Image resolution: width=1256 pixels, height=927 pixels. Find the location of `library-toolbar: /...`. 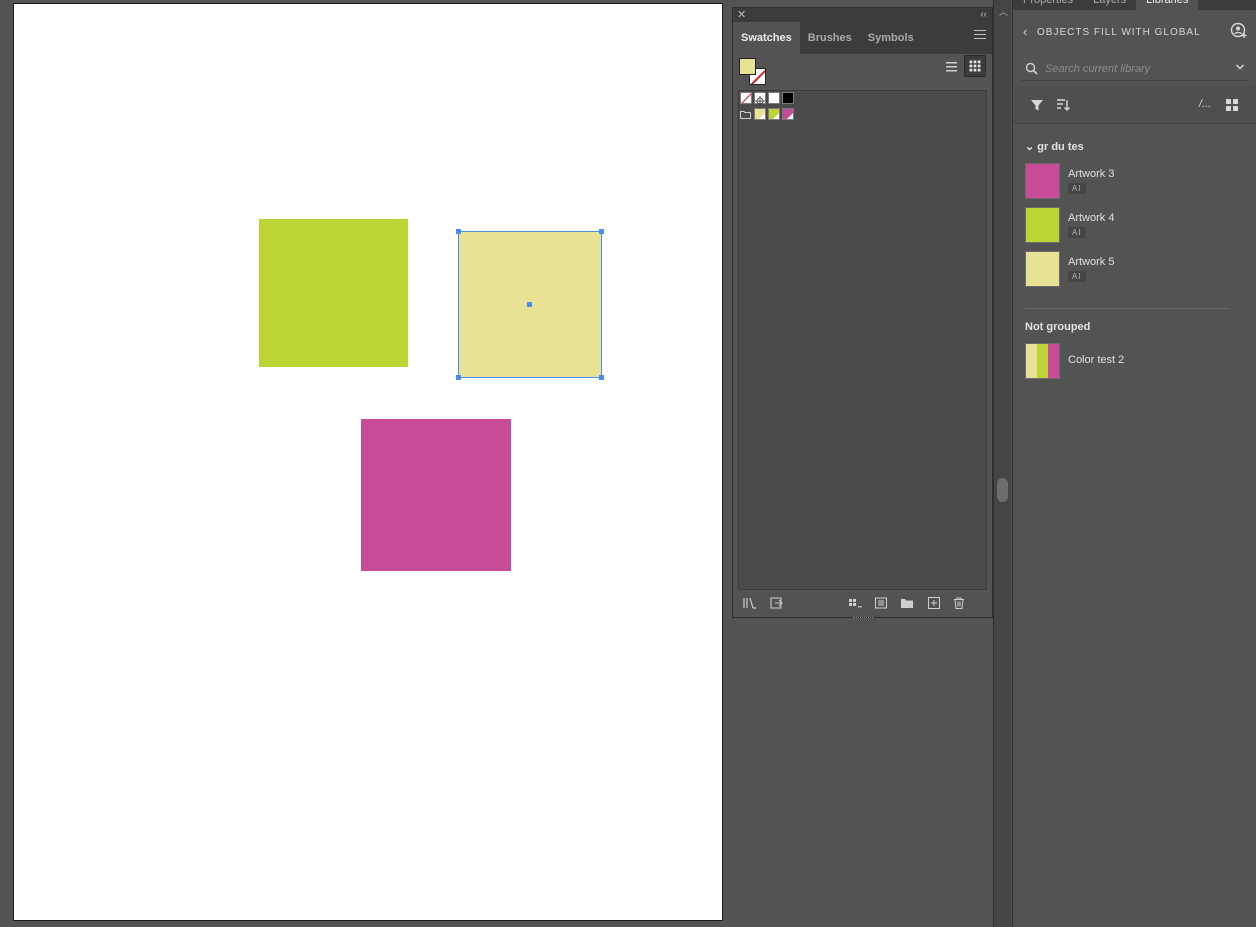

library-toolbar: /... is located at coordinates (1134, 105).